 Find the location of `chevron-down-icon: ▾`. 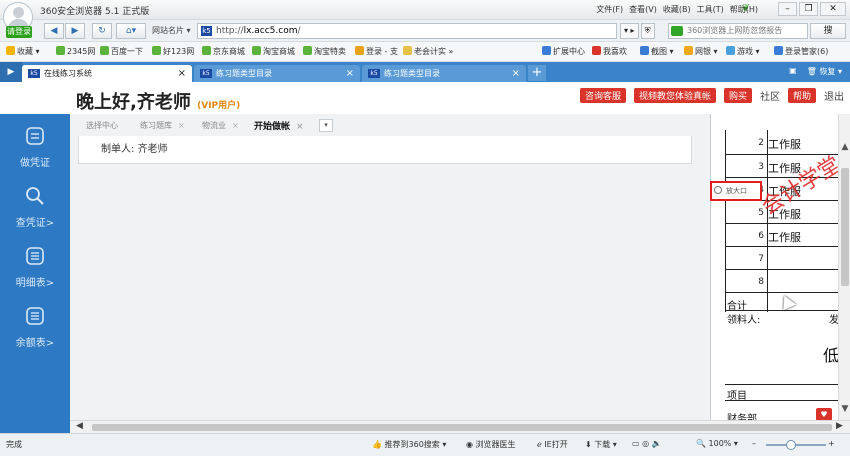

chevron-down-icon: ▾ is located at coordinates (326, 125).